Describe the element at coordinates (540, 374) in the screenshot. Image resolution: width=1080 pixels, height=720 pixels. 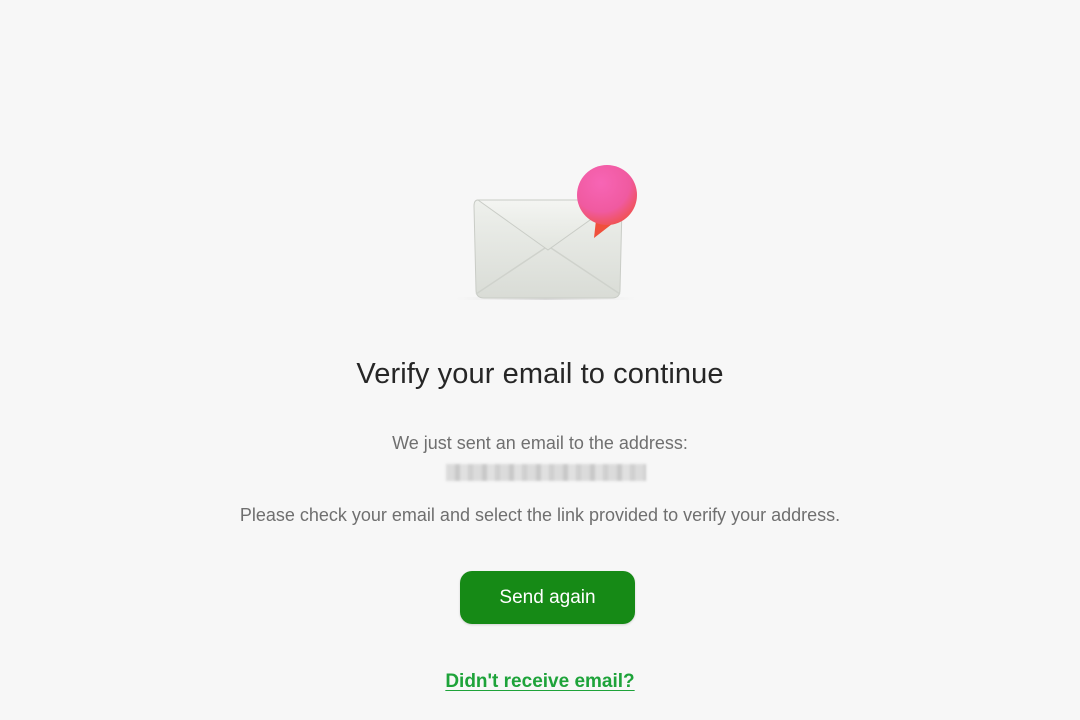
I see `page-title: Verify your email to continue` at that location.